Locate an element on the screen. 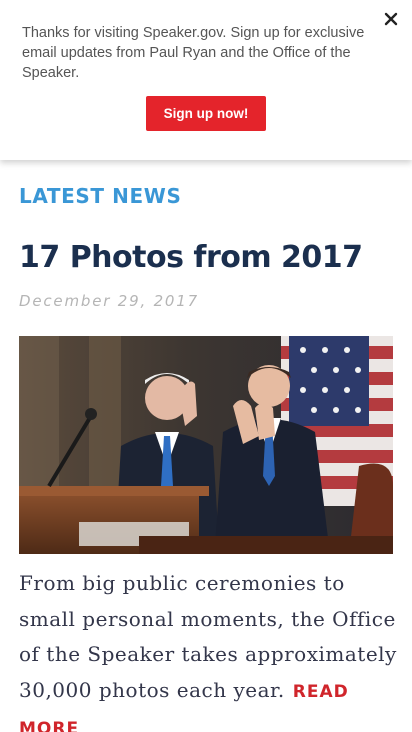 The width and height of the screenshot is (412, 732). section-heading-latest-news: LATEST NEWS is located at coordinates (100, 196).